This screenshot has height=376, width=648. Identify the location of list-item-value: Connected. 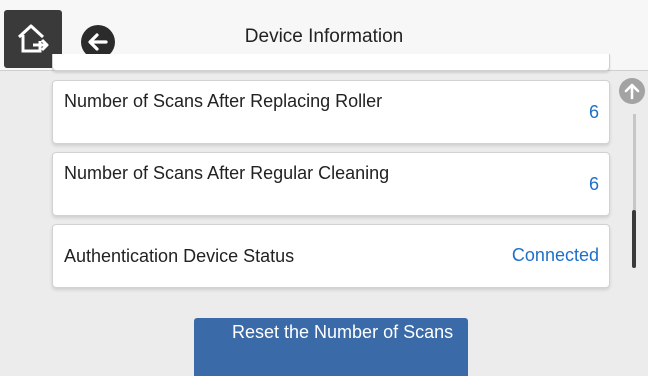
(555, 255).